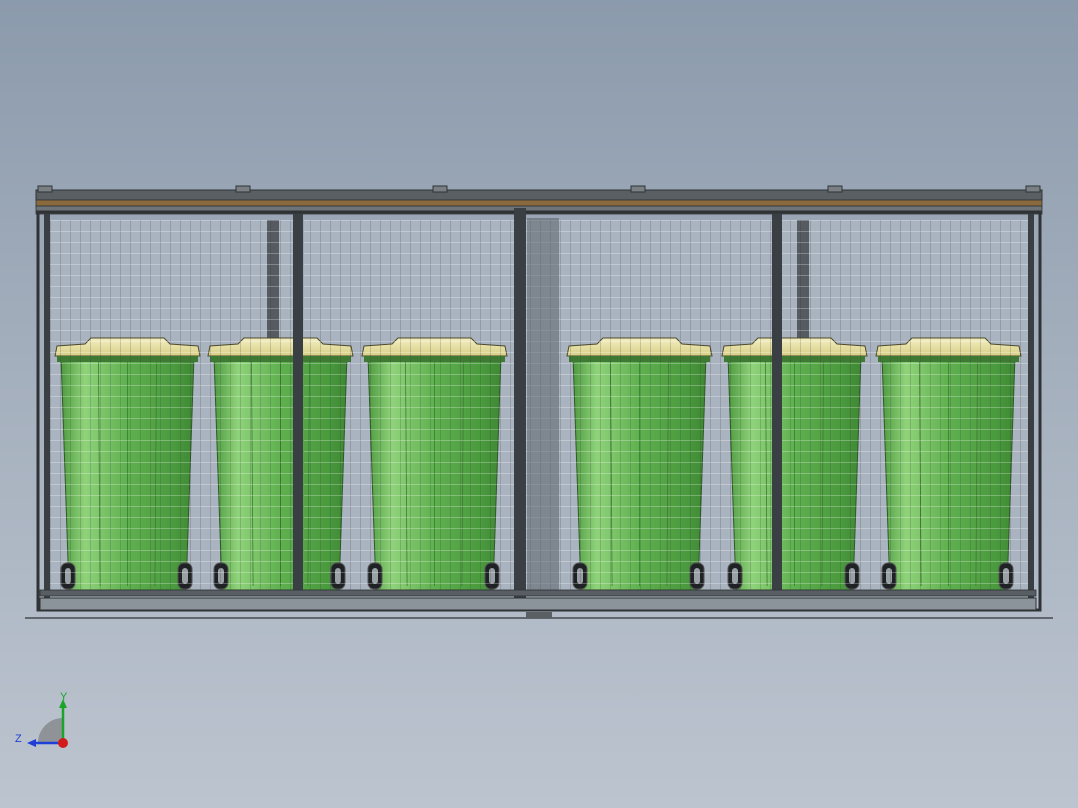  I want to click on bottom-rail, so click(538, 603).